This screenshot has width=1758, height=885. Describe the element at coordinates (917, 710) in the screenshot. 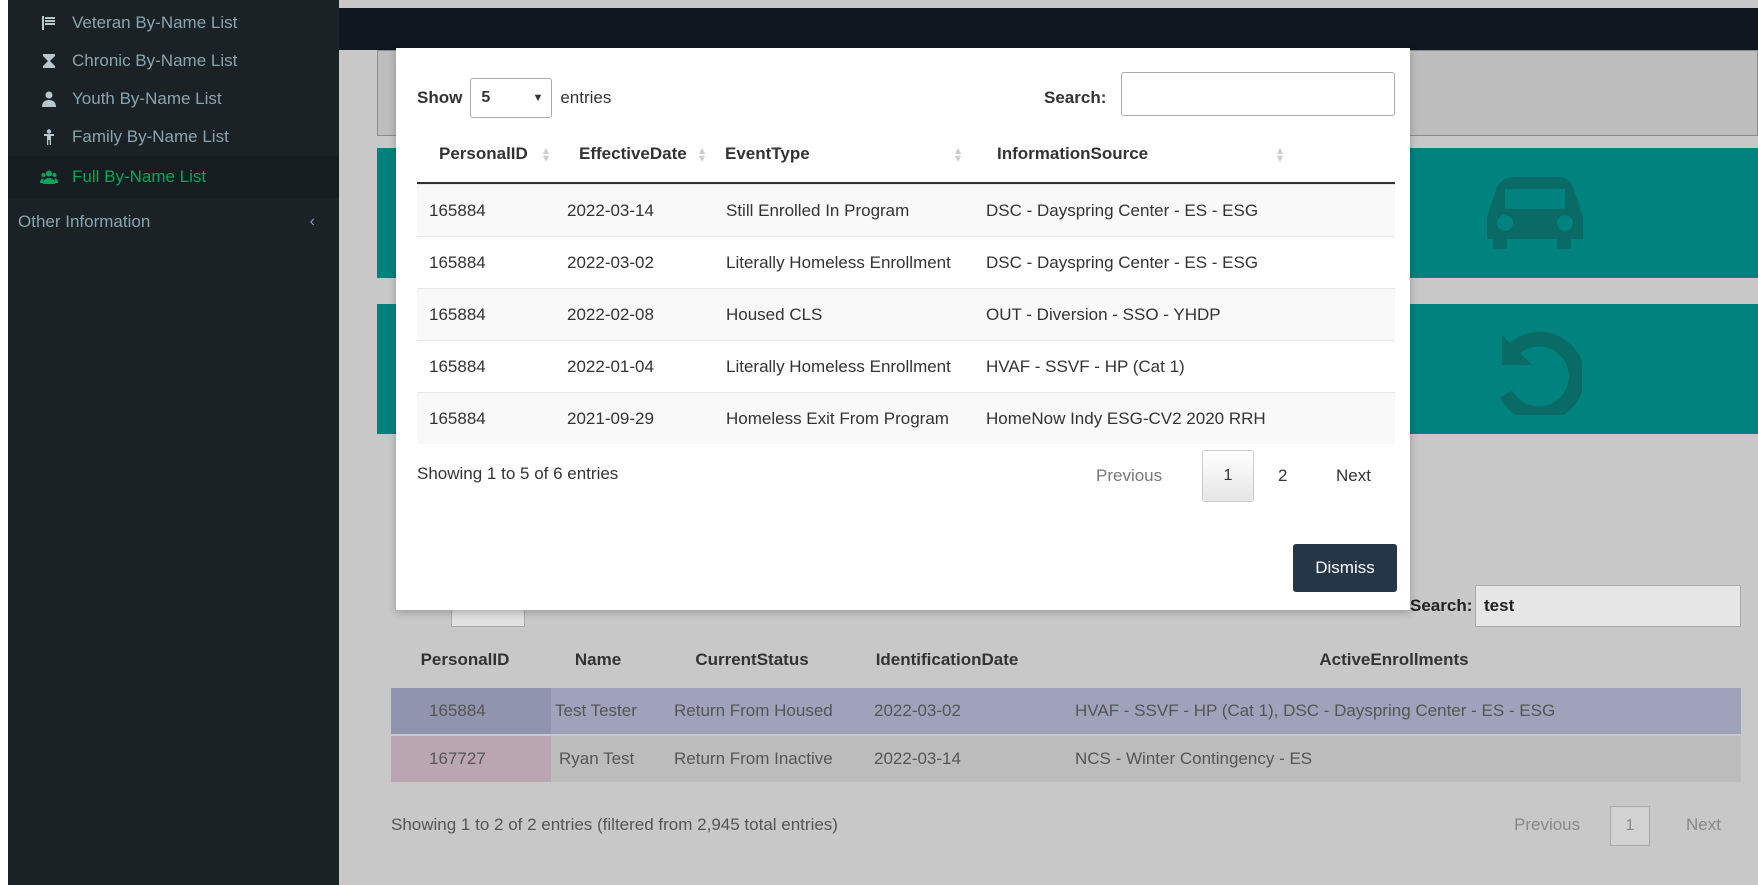

I see `cell-date: 2022-03-02` at that location.